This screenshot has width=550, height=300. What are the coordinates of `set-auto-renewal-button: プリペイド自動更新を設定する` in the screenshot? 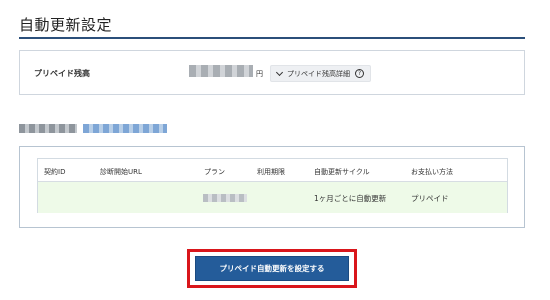 It's located at (272, 268).